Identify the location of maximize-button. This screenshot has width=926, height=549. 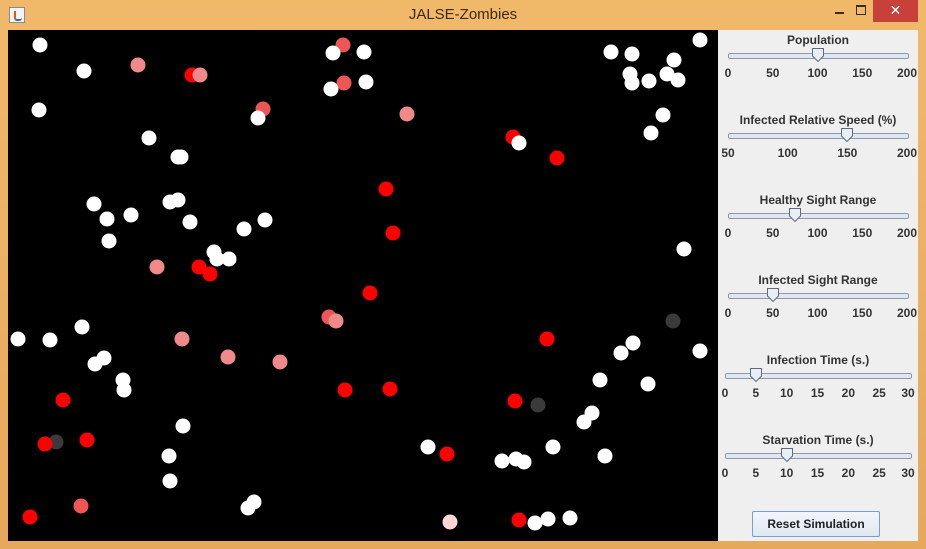
(861, 11).